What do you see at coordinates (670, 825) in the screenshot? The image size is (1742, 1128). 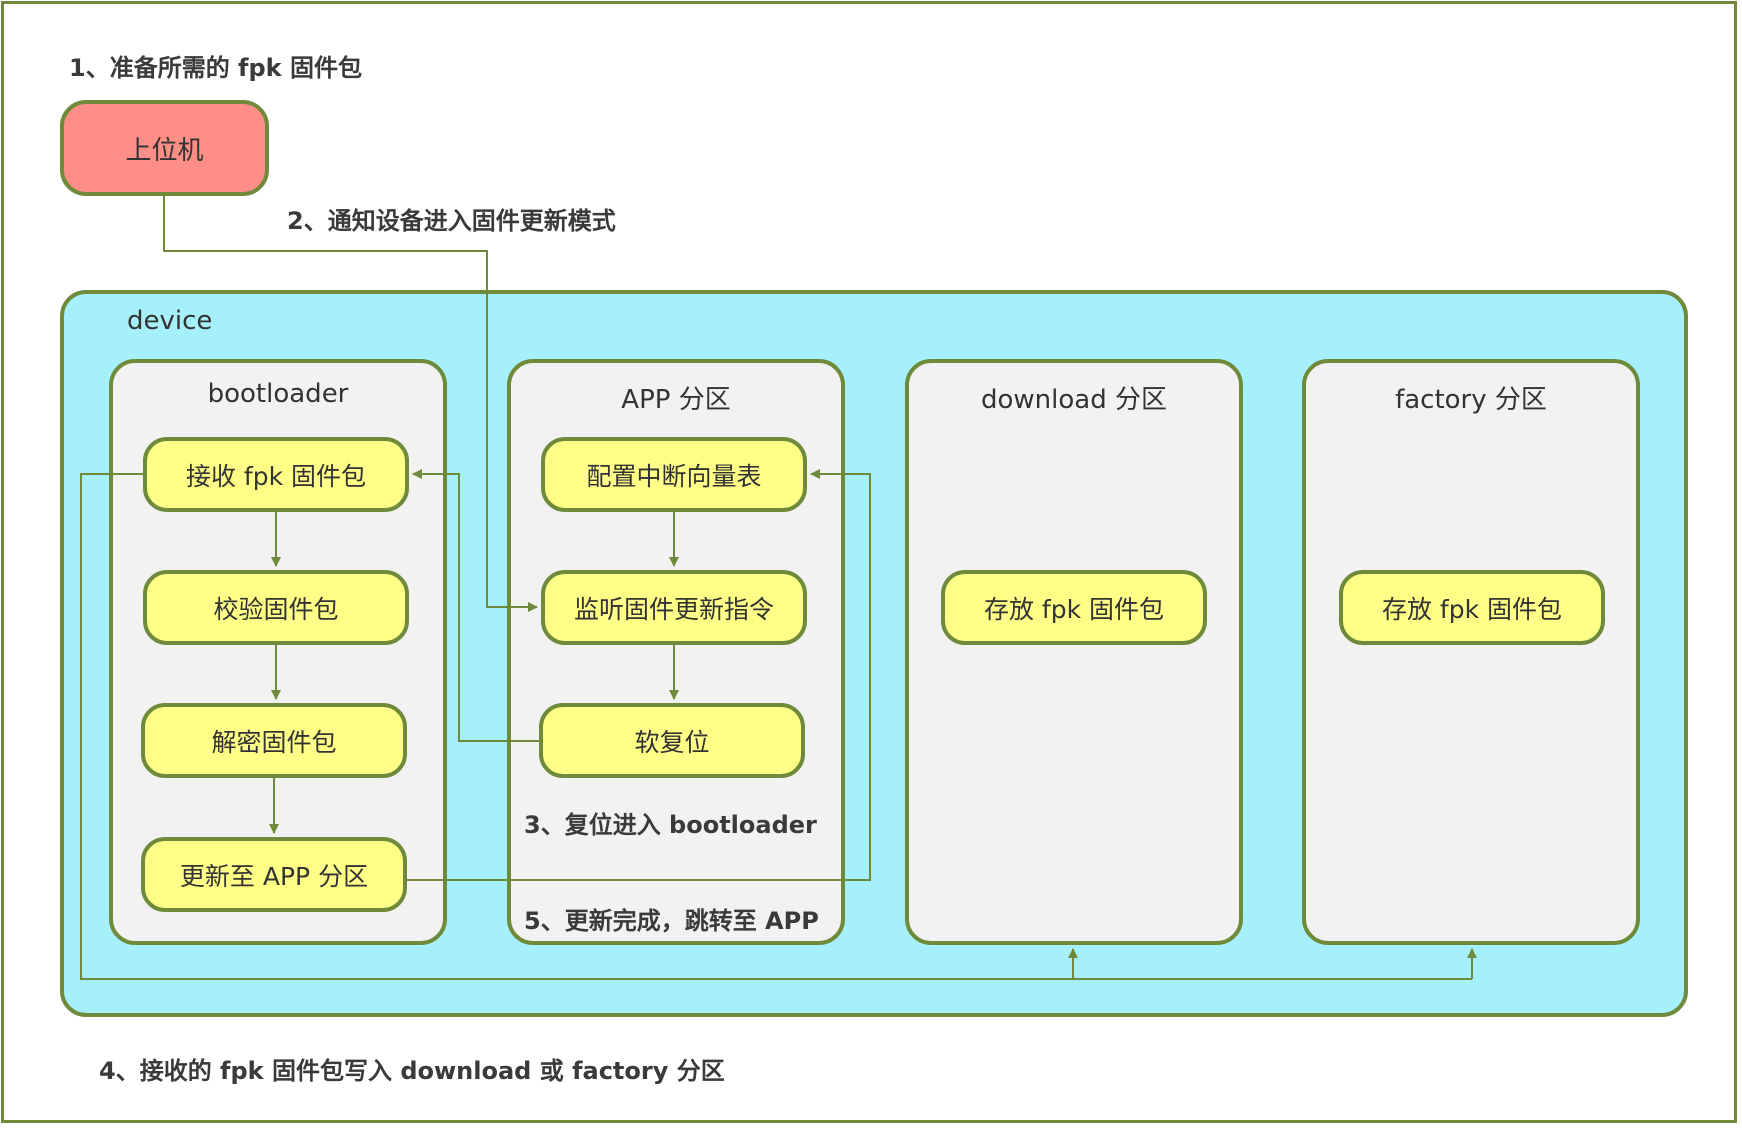 I see `step-3-label: 3、复位进入 bootloader` at bounding box center [670, 825].